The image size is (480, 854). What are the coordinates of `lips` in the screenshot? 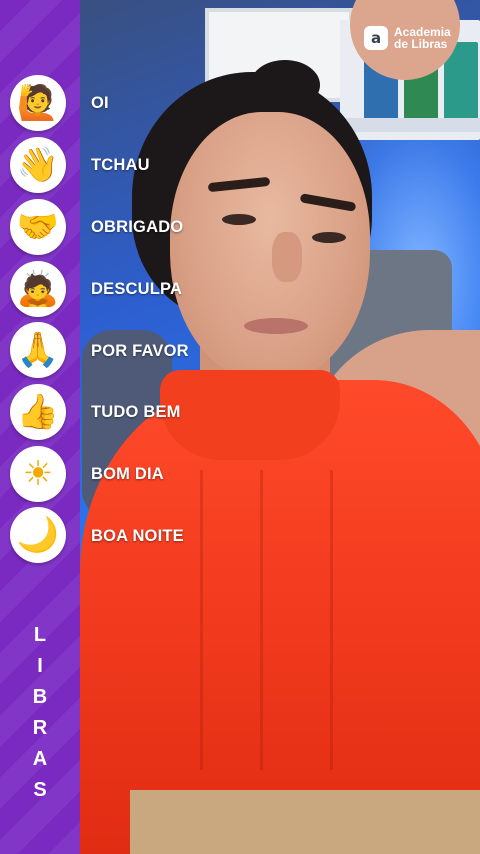 It's located at (276, 326).